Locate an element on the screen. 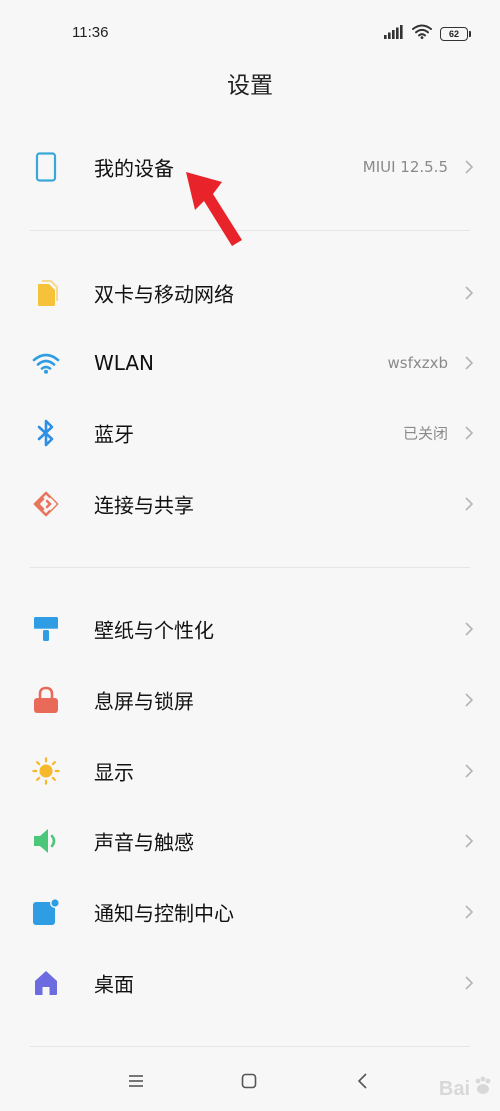 The width and height of the screenshot is (500, 1111). status-bar: 11:36 62 is located at coordinates (250, 32).